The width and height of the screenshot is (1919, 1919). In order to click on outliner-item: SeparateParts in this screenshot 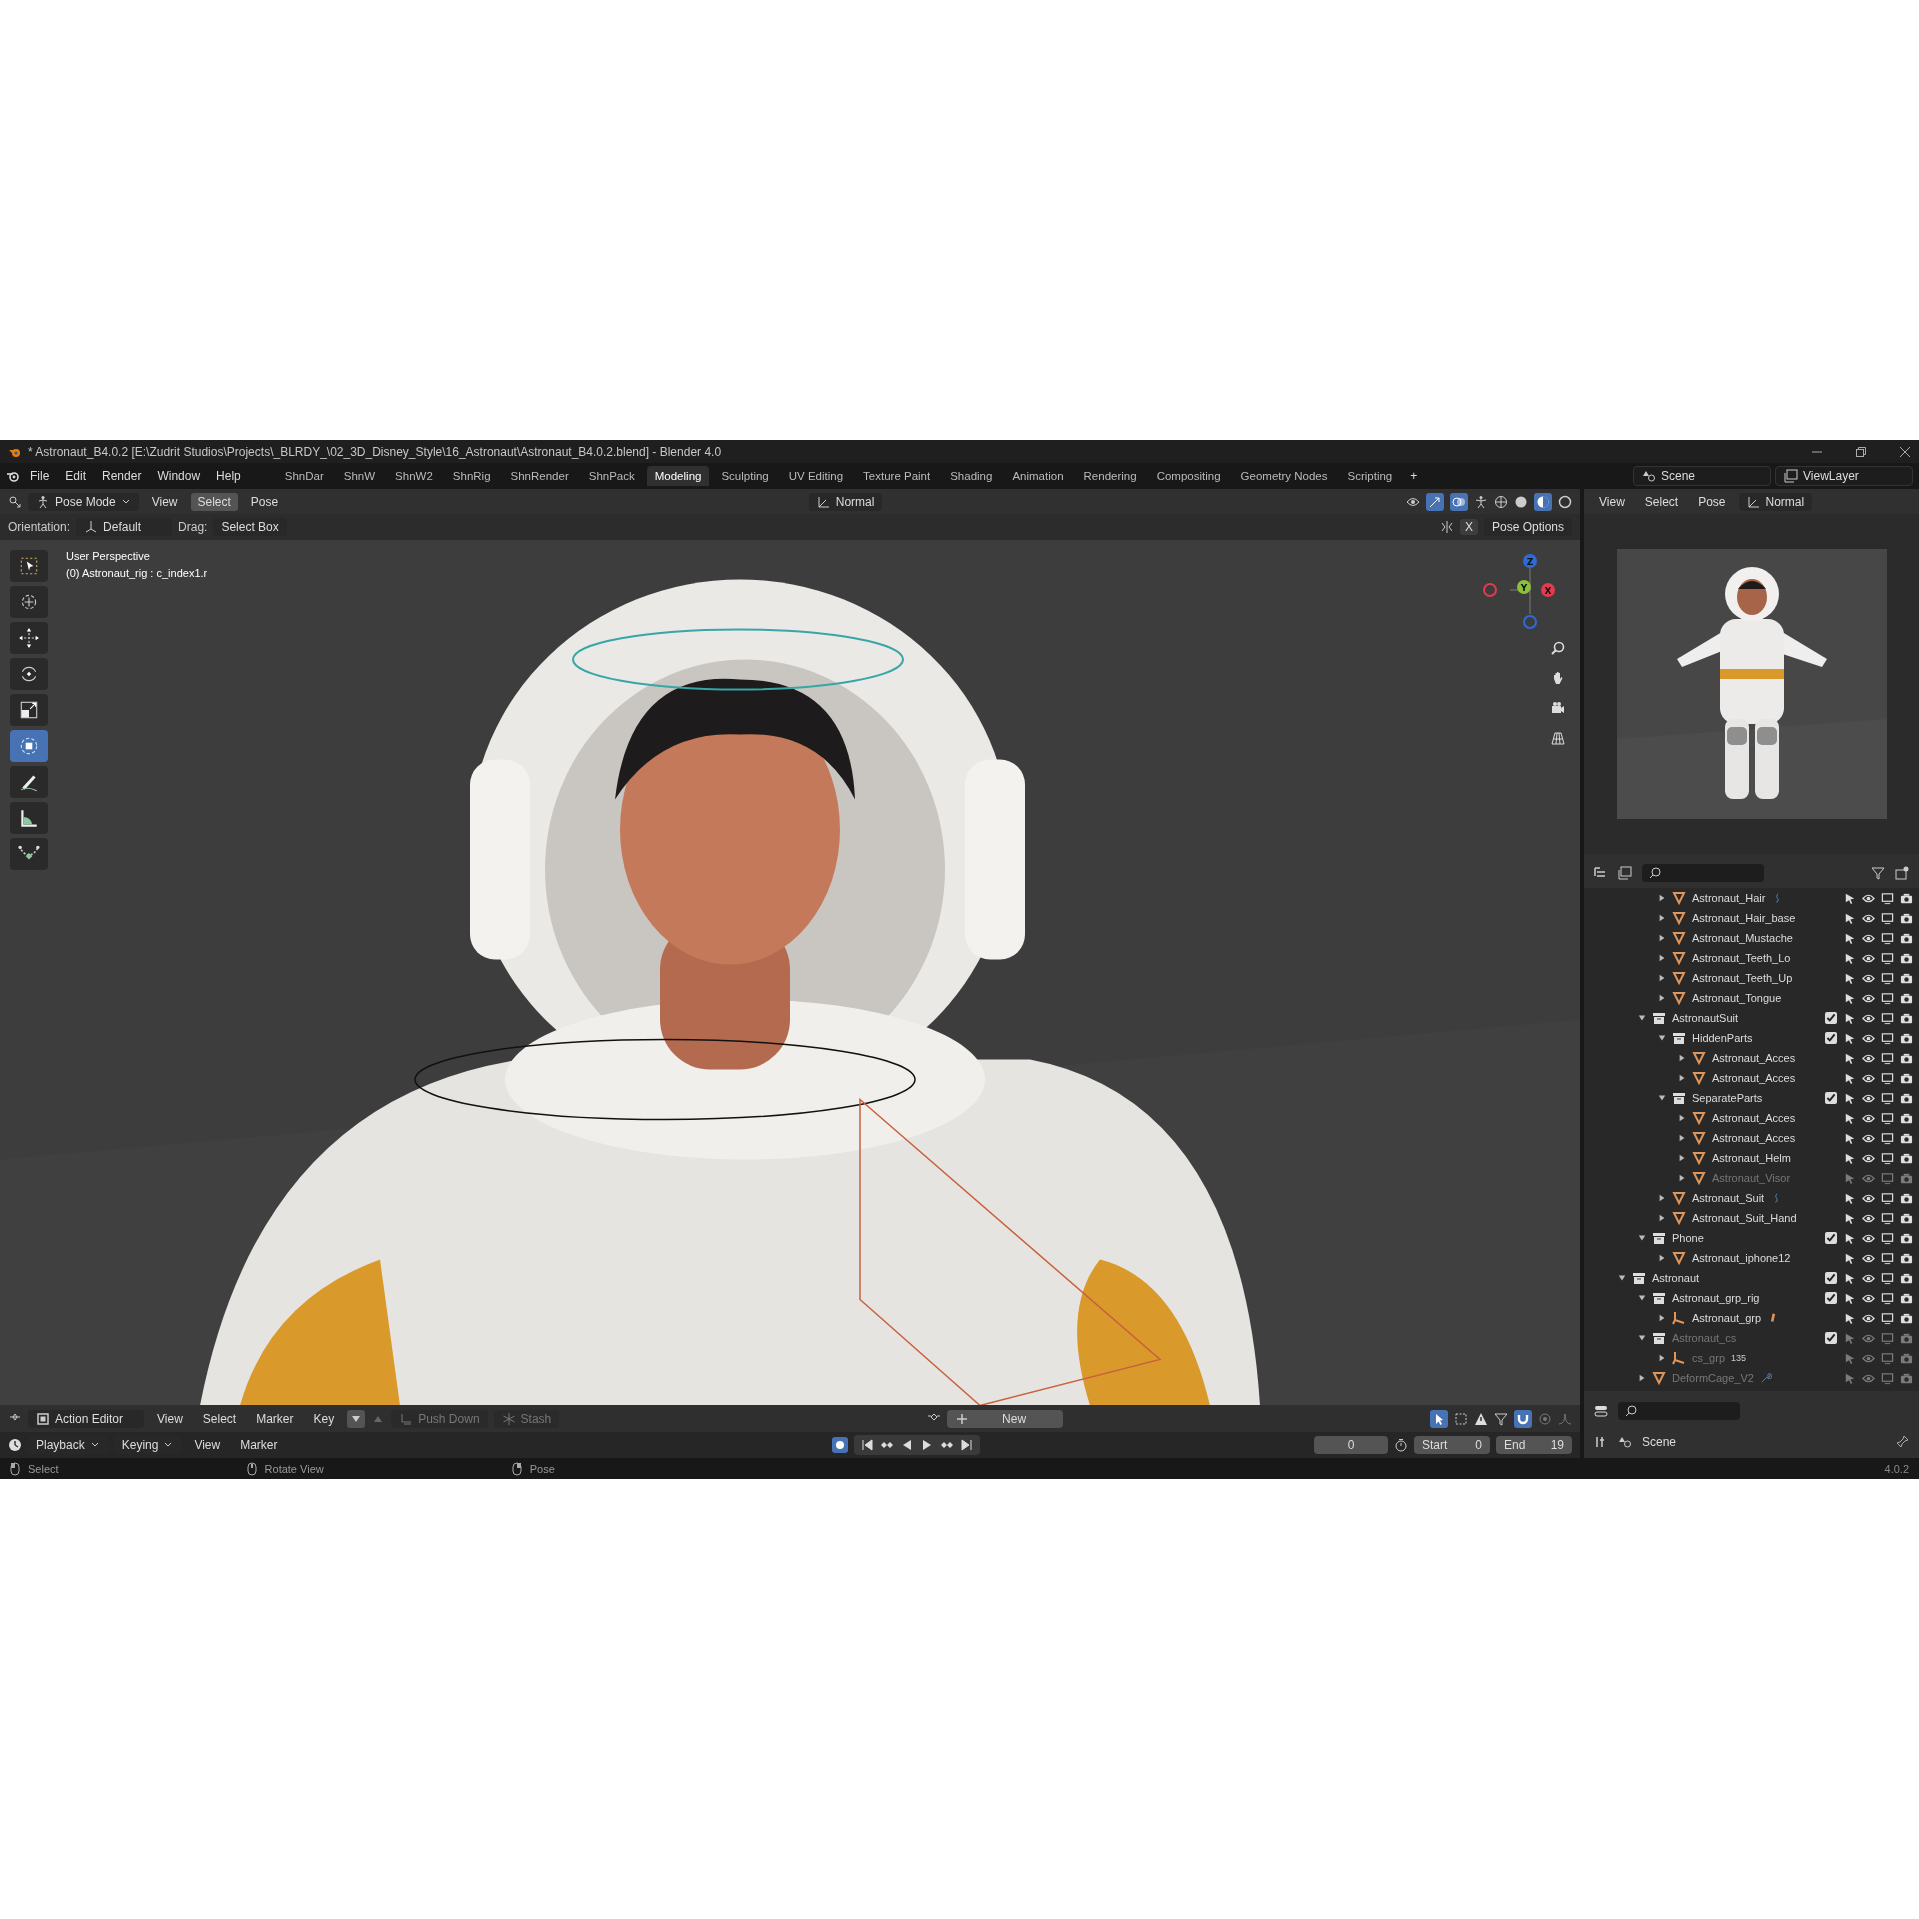, I will do `click(1727, 1098)`.